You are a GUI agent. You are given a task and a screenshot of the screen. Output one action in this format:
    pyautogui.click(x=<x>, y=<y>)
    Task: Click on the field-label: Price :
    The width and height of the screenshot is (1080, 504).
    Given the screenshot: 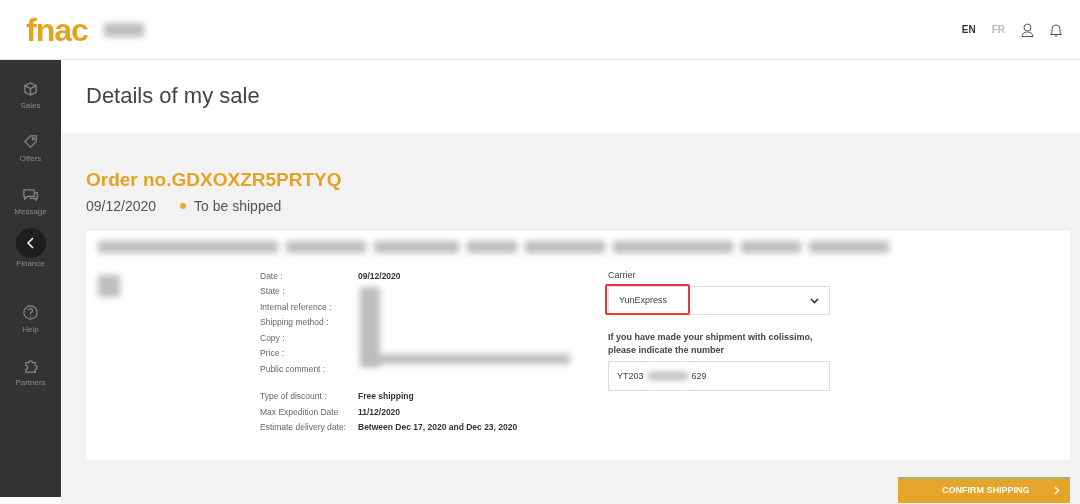 What is the action you would take?
    pyautogui.click(x=273, y=354)
    